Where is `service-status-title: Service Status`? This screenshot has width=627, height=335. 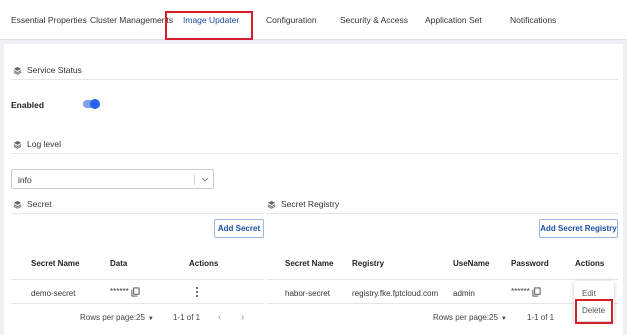 service-status-title: Service Status is located at coordinates (54, 70).